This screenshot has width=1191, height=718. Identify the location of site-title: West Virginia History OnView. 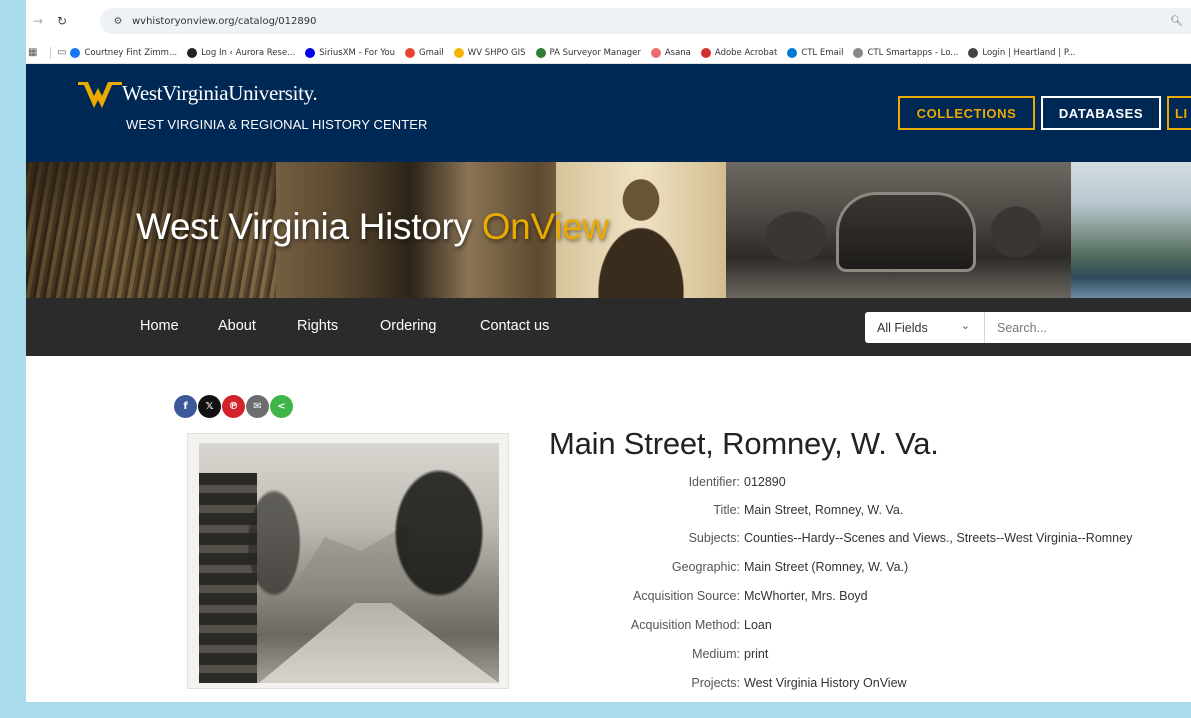
(372, 227).